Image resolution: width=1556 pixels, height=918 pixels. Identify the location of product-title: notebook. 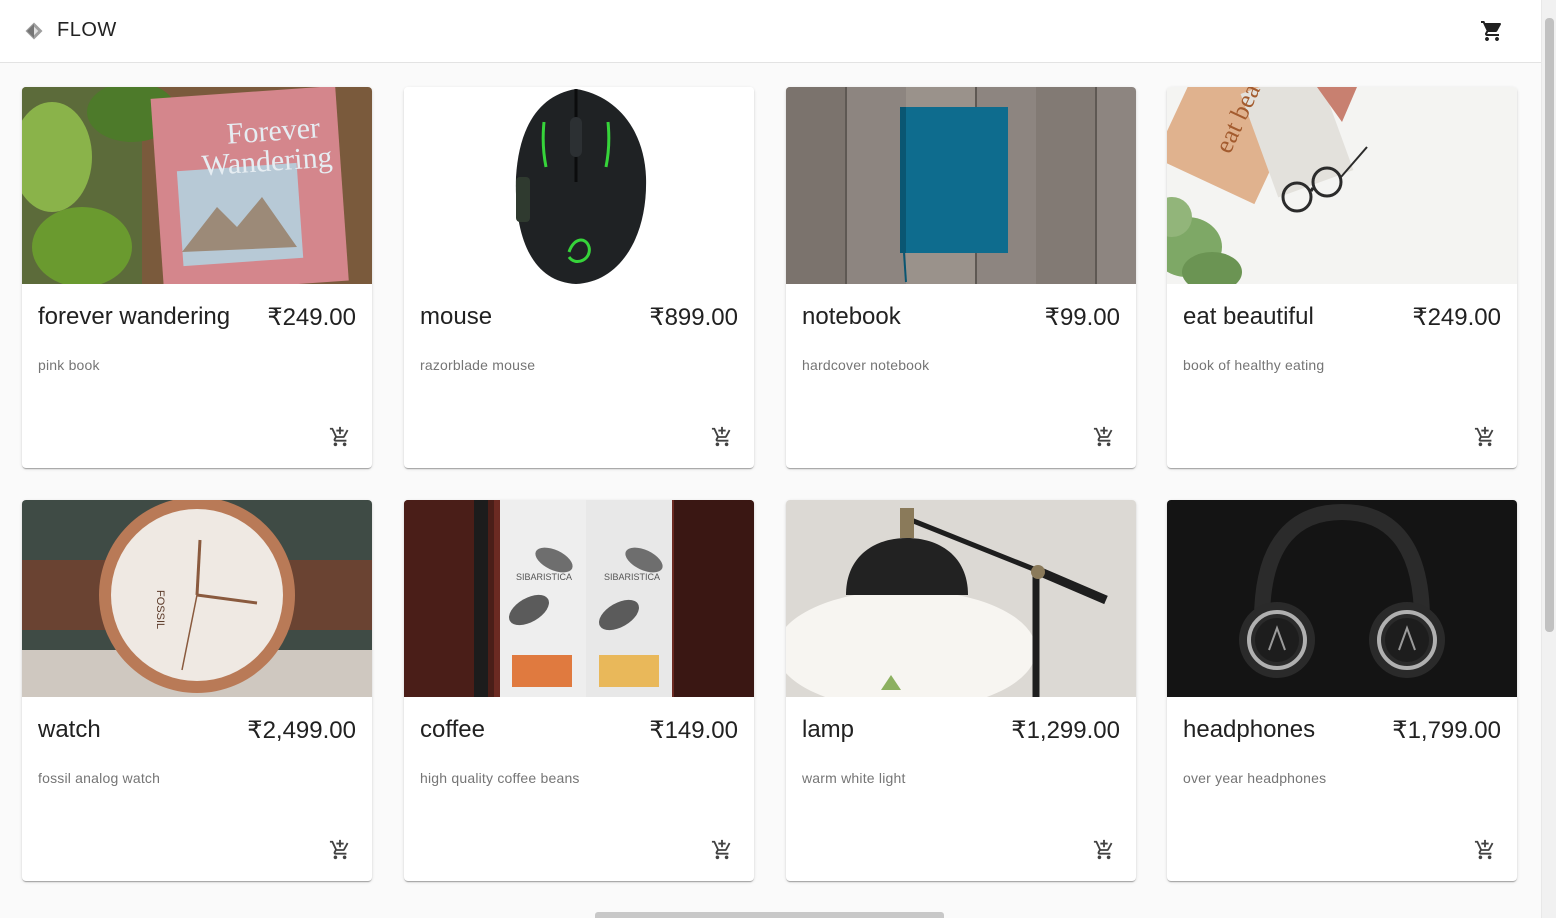
(851, 317).